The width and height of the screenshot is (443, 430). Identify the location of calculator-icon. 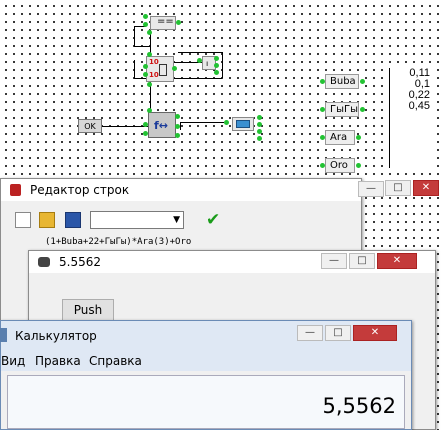
(3, 335).